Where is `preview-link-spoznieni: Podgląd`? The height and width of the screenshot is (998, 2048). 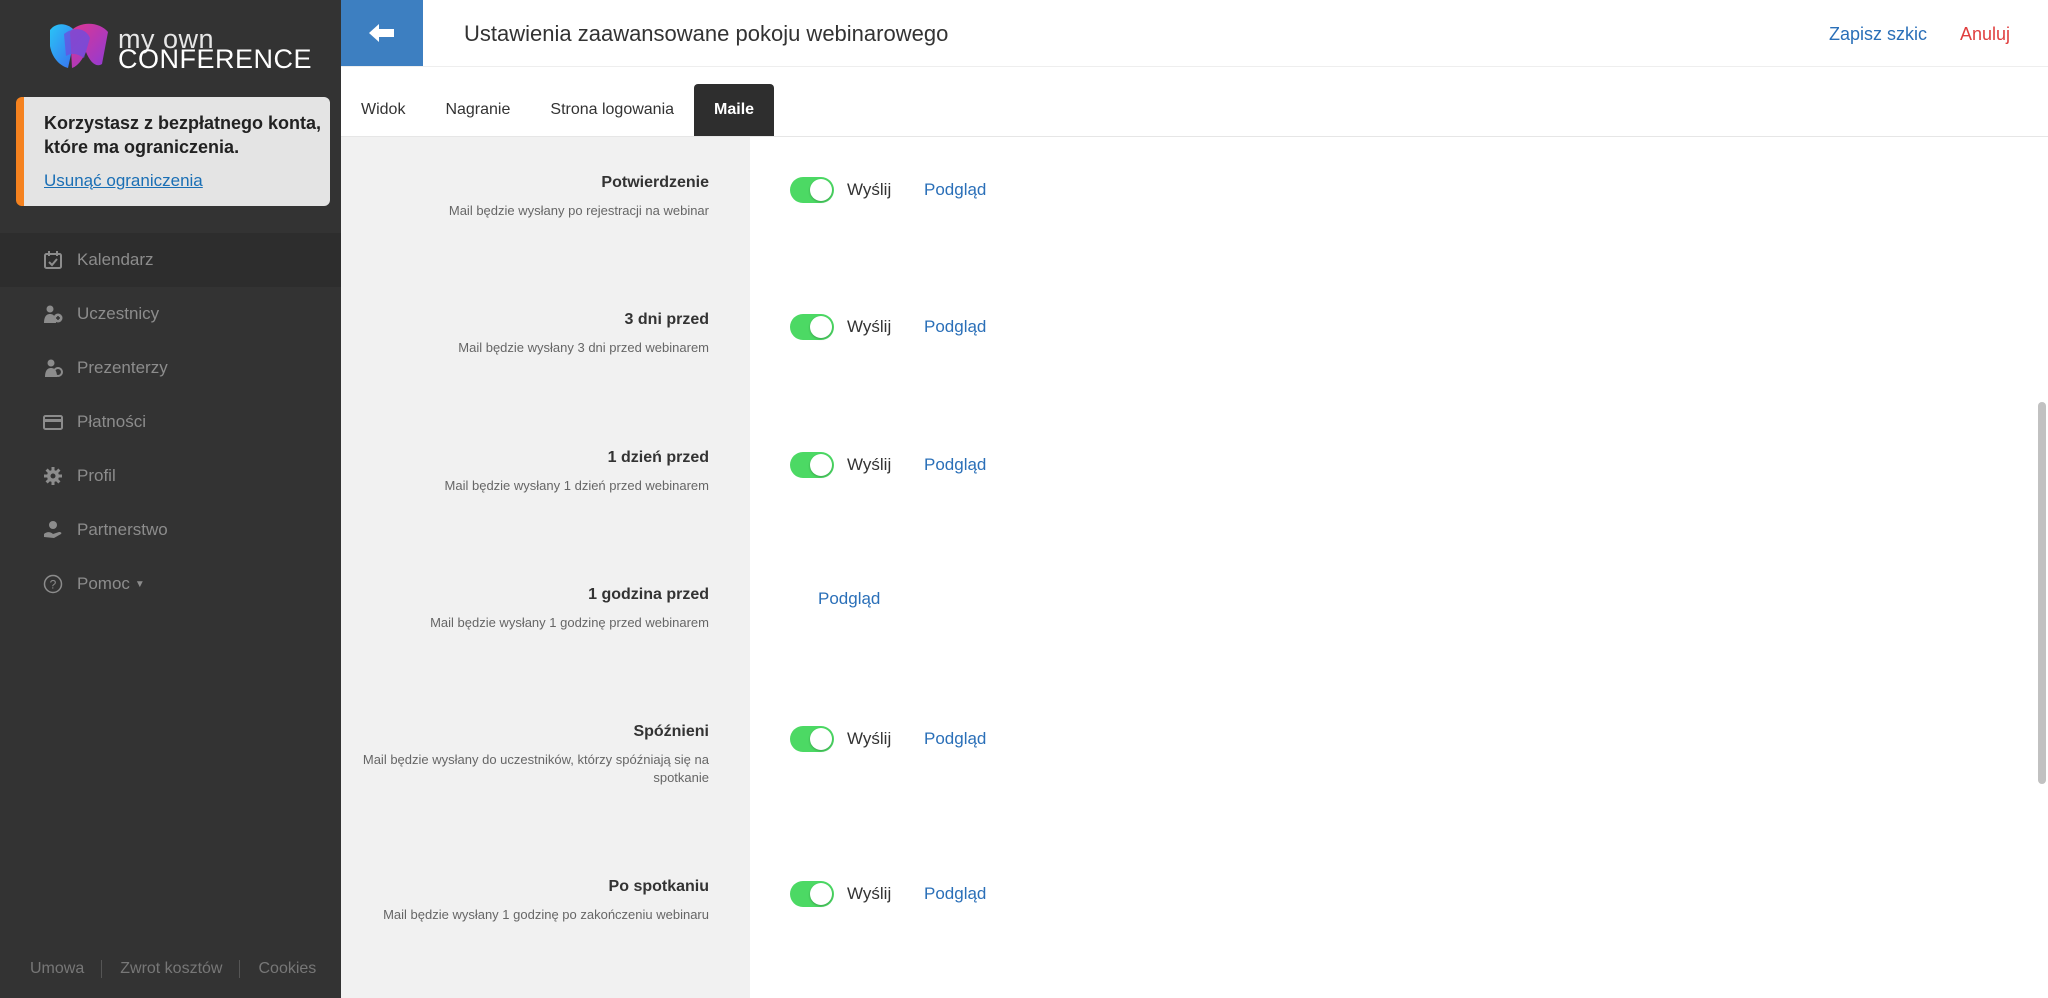 preview-link-spoznieni: Podgląd is located at coordinates (955, 739).